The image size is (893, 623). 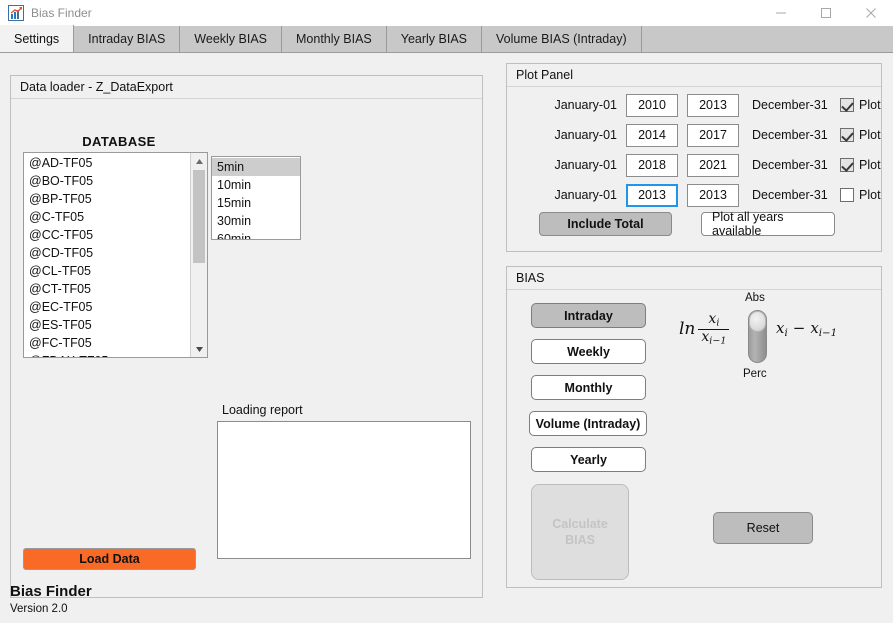 I want to click on database-list-item: @BP-TF05, so click(x=107, y=199).